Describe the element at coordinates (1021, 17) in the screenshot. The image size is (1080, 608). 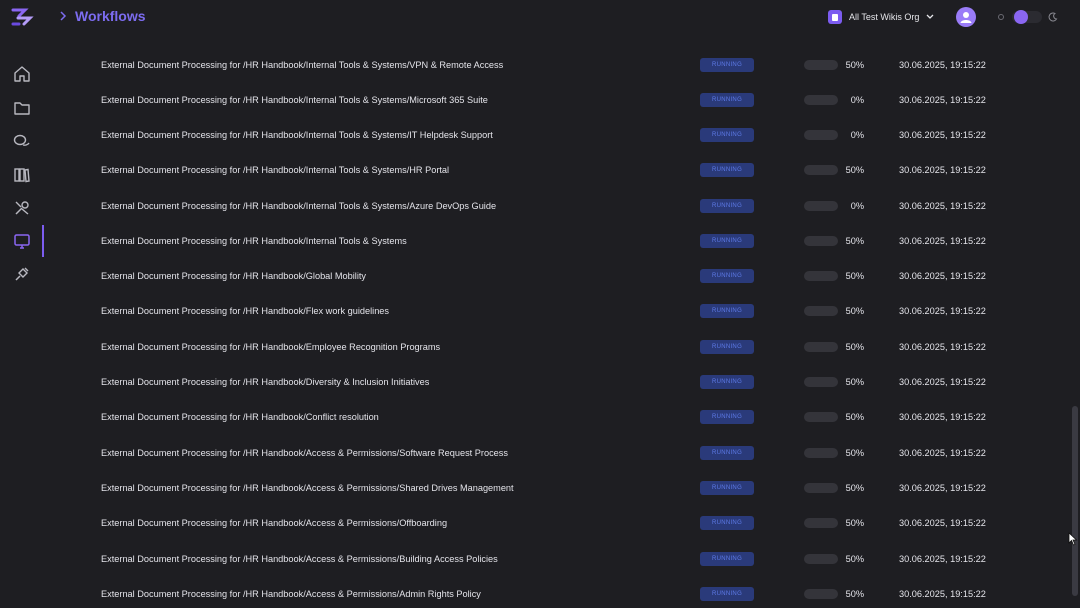
I see `theme-switch-knob` at that location.